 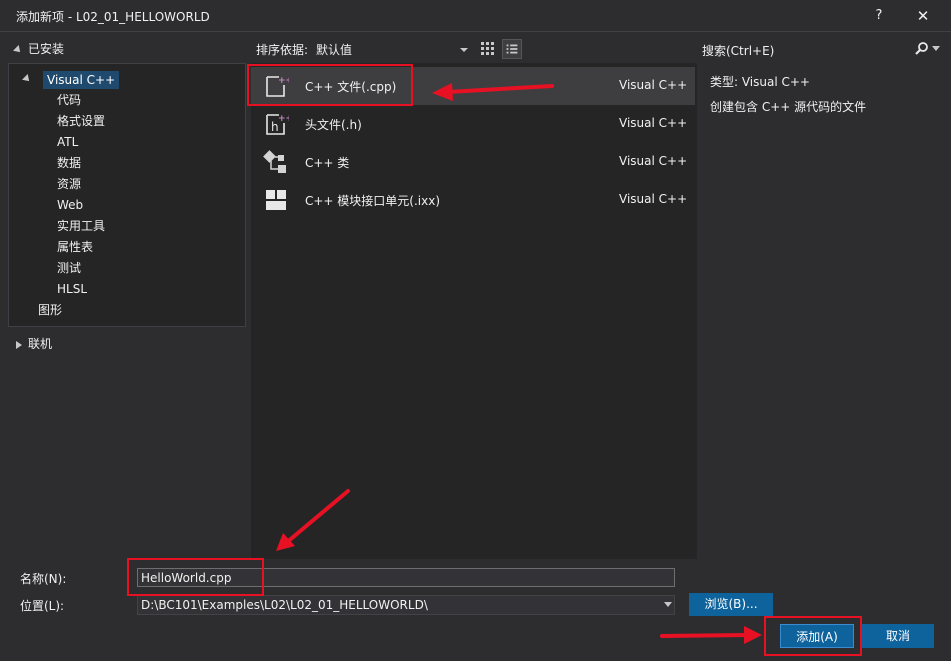 I want to click on details-description: 创建包含 C++ 源代码的文件, so click(x=788, y=107).